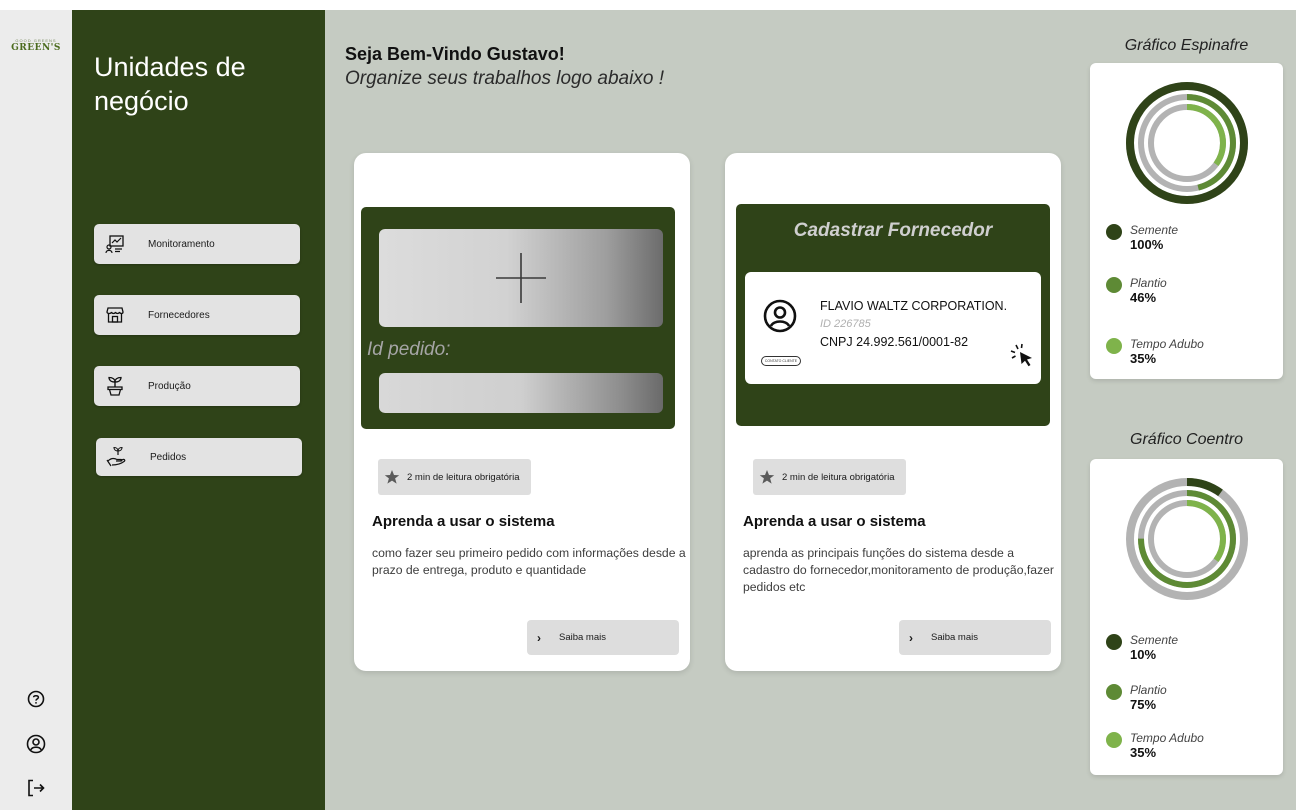 The height and width of the screenshot is (810, 1296). I want to click on supplier-contact-tag: CONTATO CLIENTE, so click(781, 361).